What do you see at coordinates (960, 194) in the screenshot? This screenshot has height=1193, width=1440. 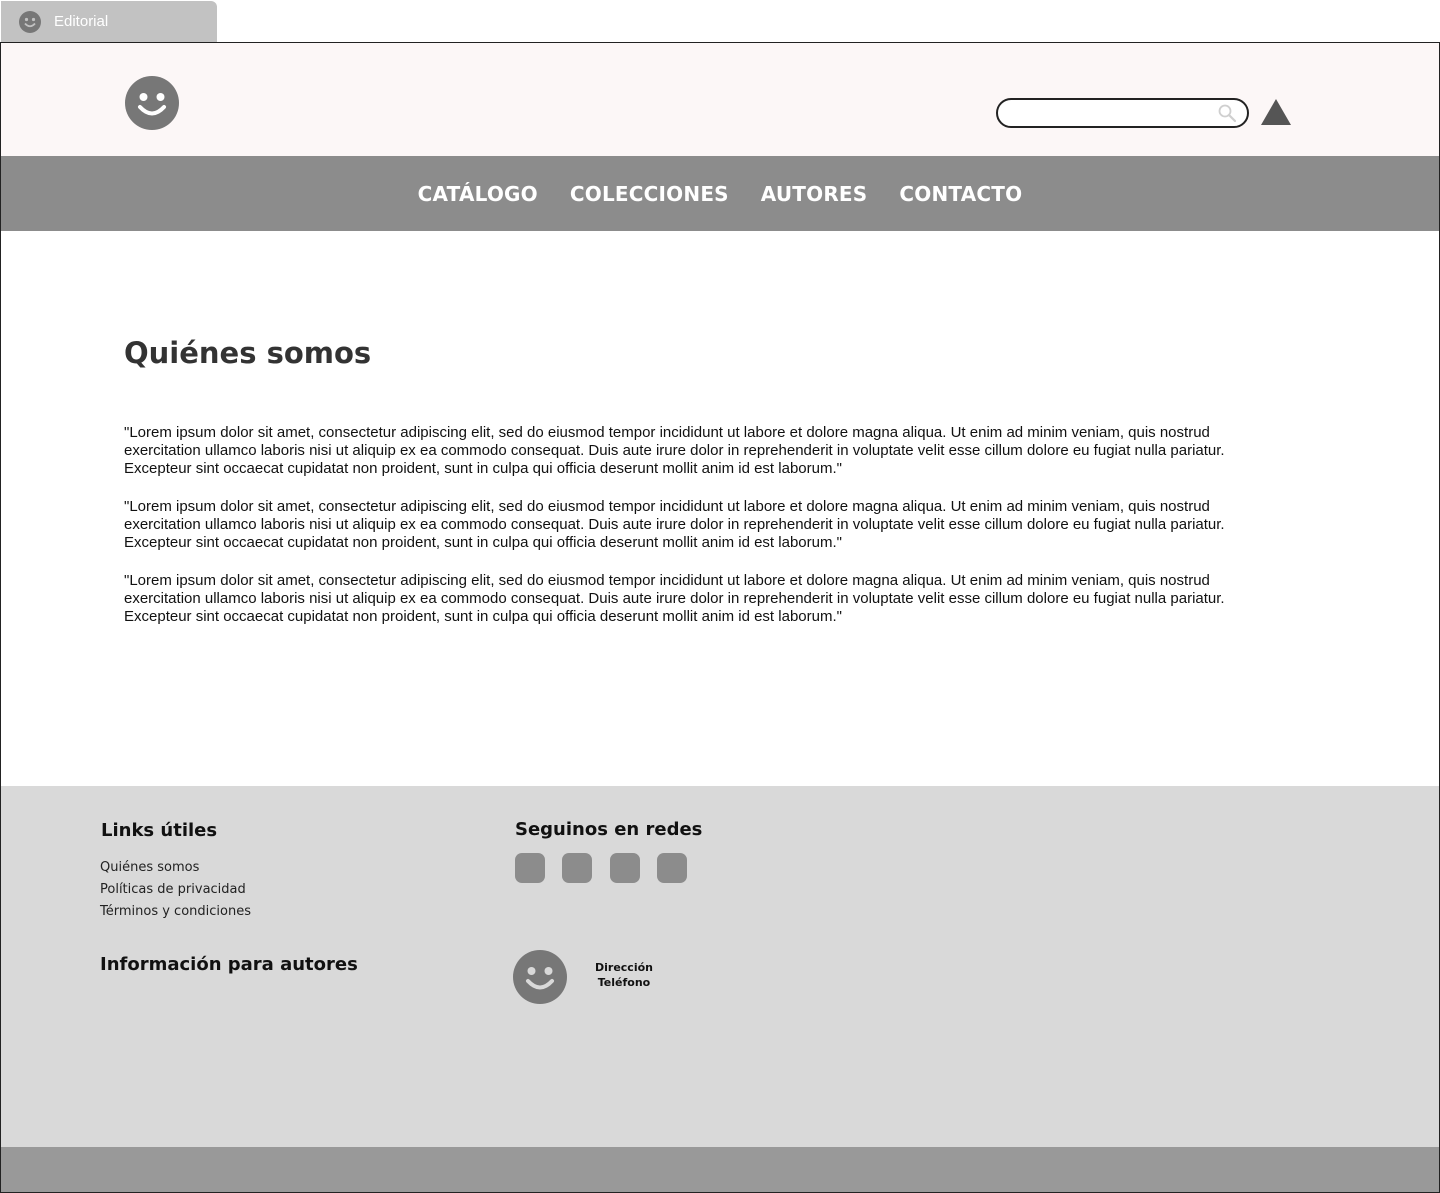 I see `nav-item-contacto: CONTACTO` at bounding box center [960, 194].